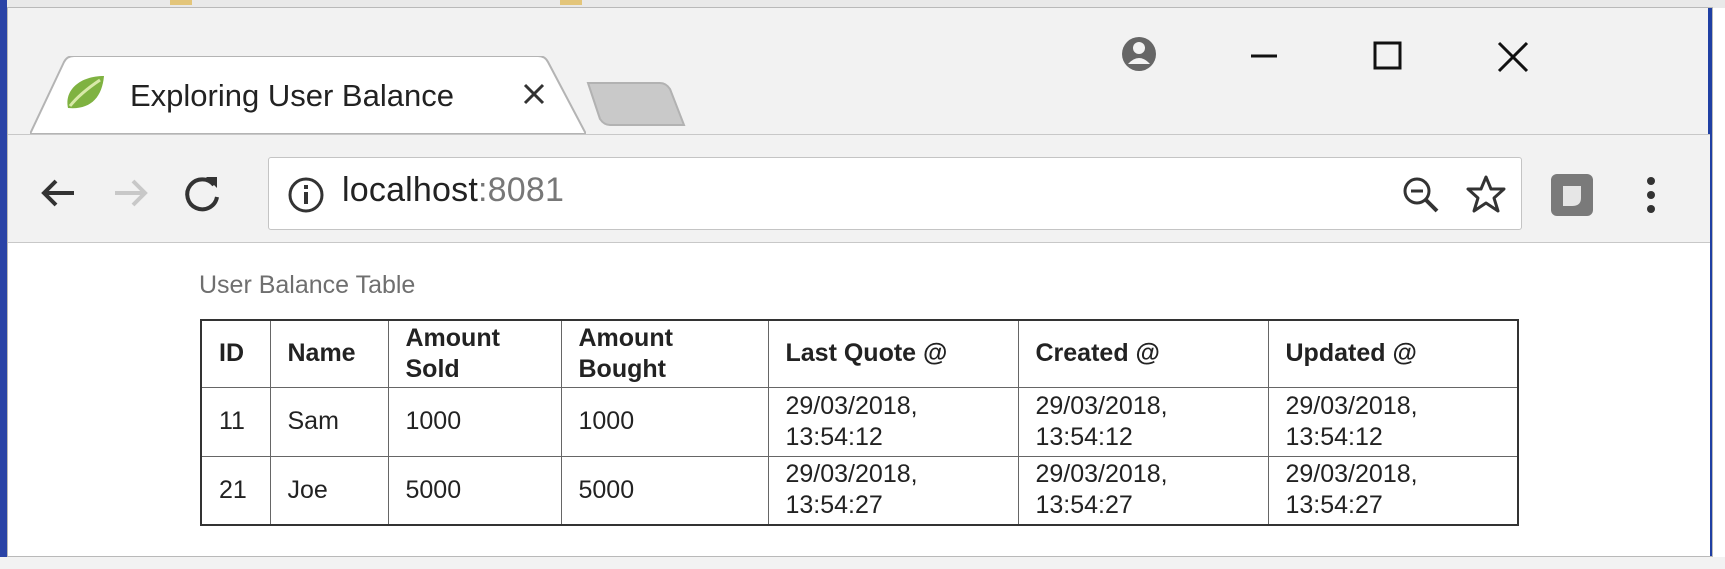  Describe the element at coordinates (893, 490) in the screenshot. I see `cell-last-quote: 29/03/2018, 13:54:27` at that location.